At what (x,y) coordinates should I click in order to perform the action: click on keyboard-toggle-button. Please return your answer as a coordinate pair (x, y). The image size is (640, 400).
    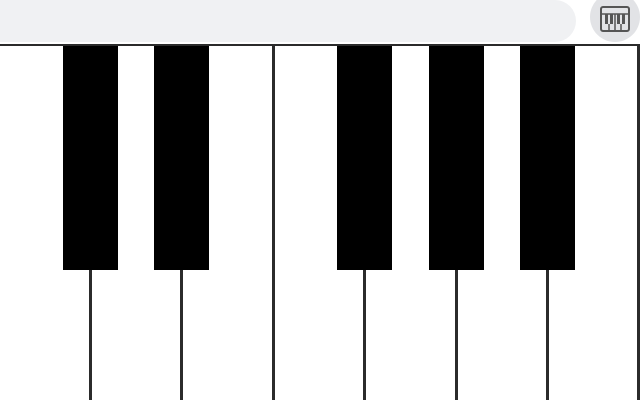
    Looking at the image, I should click on (615, 21).